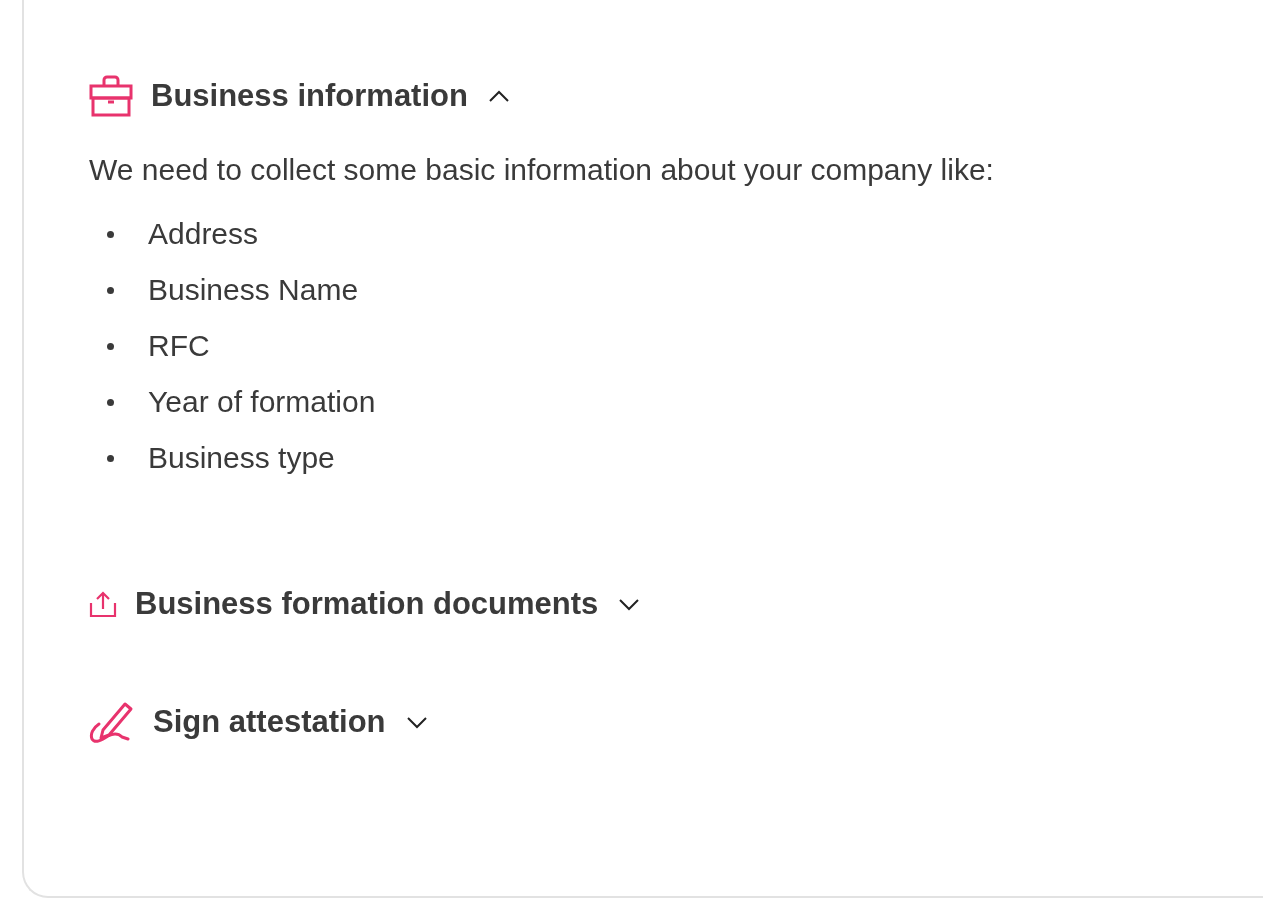  I want to click on description-text: We need to collect some basic information about your company like:, so click(542, 170).